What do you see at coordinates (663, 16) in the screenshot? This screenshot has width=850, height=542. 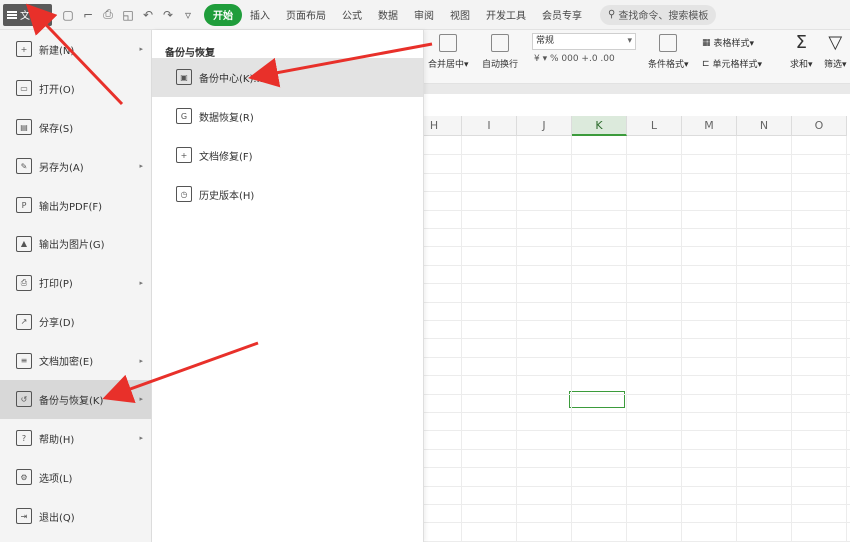 I see `search-placeholder: 查找命令、搜索模板` at bounding box center [663, 16].